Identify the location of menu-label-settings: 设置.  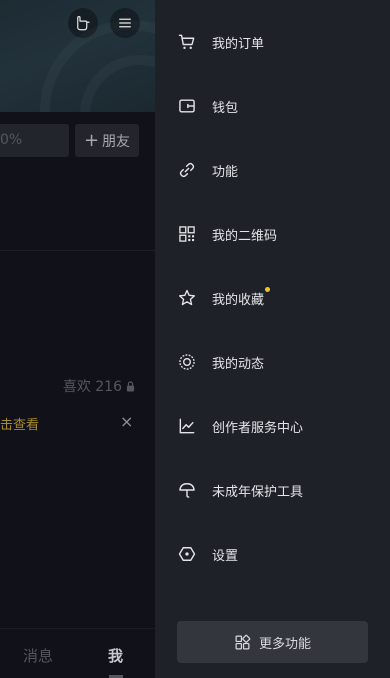
(225, 556).